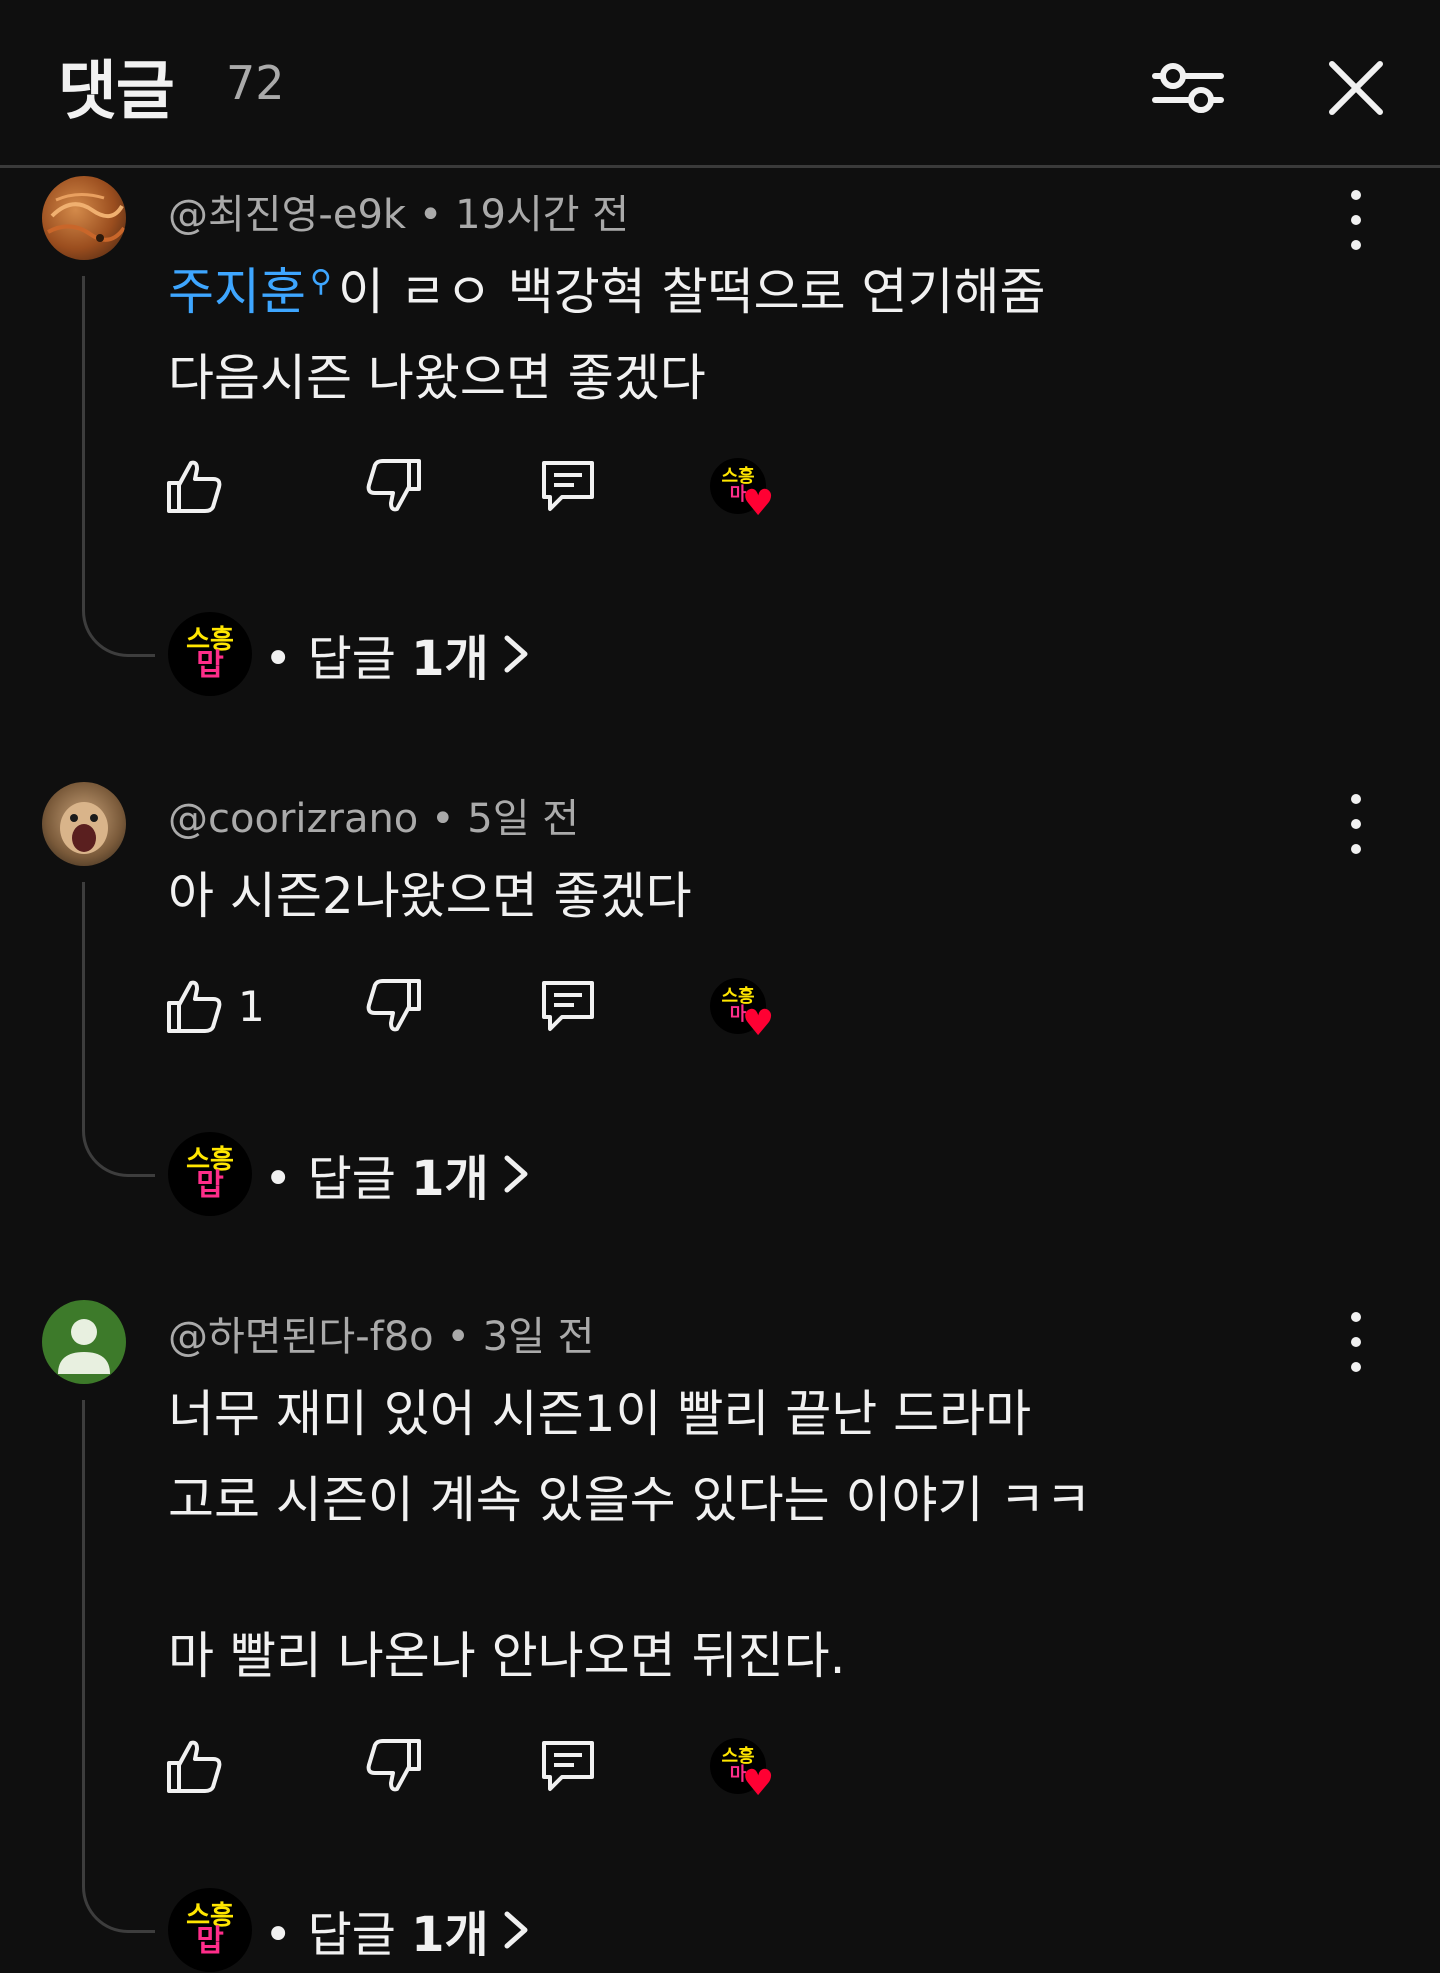 The height and width of the screenshot is (1973, 1440). Describe the element at coordinates (720, 84) in the screenshot. I see `comments-header: 댓글 72` at that location.